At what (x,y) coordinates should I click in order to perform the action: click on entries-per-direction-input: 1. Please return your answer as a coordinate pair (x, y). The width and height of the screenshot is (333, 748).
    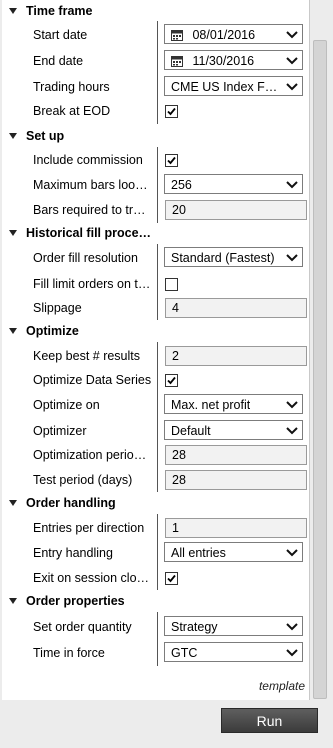
    Looking at the image, I should click on (236, 528).